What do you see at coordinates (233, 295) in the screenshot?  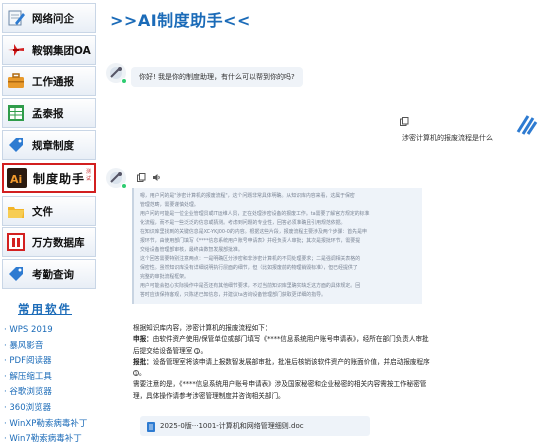 I see `thinking-line: 答时应该保持客观，只陈述已知信息，并建议ta咨询设备管理部门获取更详细的指导。` at bounding box center [233, 295].